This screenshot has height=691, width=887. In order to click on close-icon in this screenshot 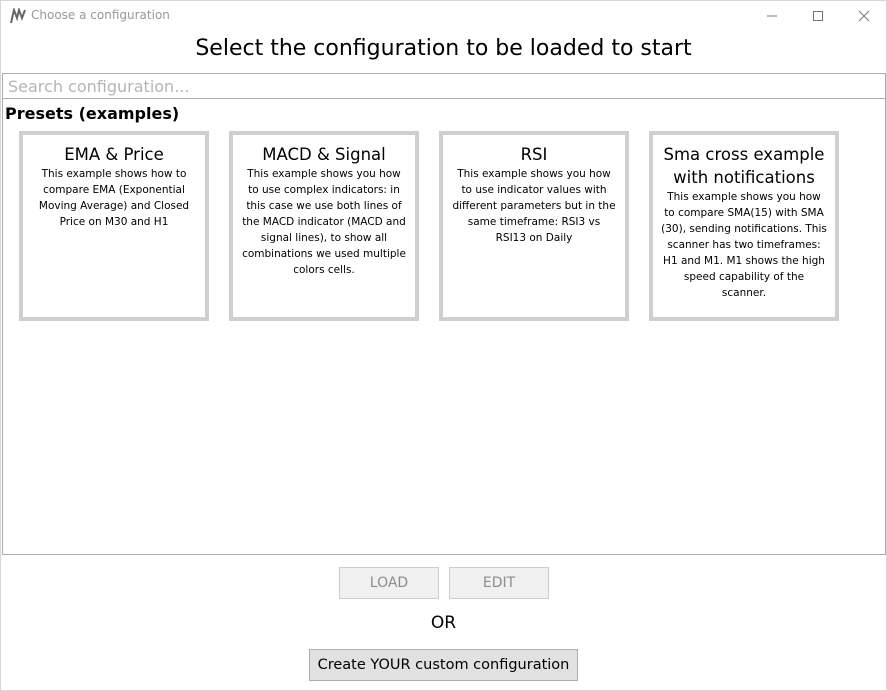, I will do `click(864, 16)`.